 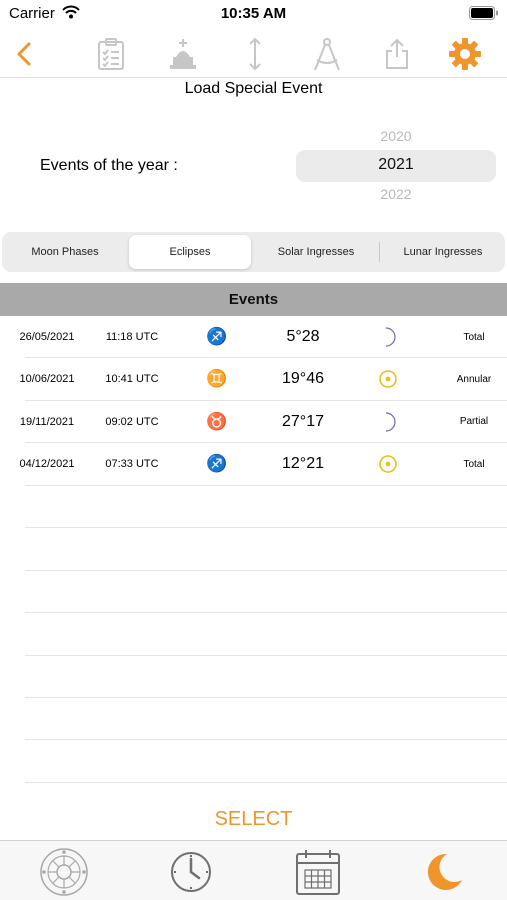 What do you see at coordinates (303, 336) in the screenshot?
I see `event-degree: 5°28` at bounding box center [303, 336].